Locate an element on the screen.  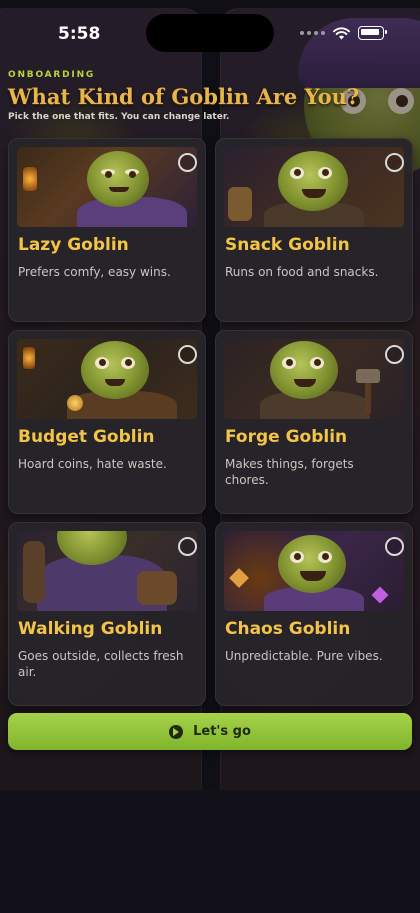
battery-icon is located at coordinates (372, 33).